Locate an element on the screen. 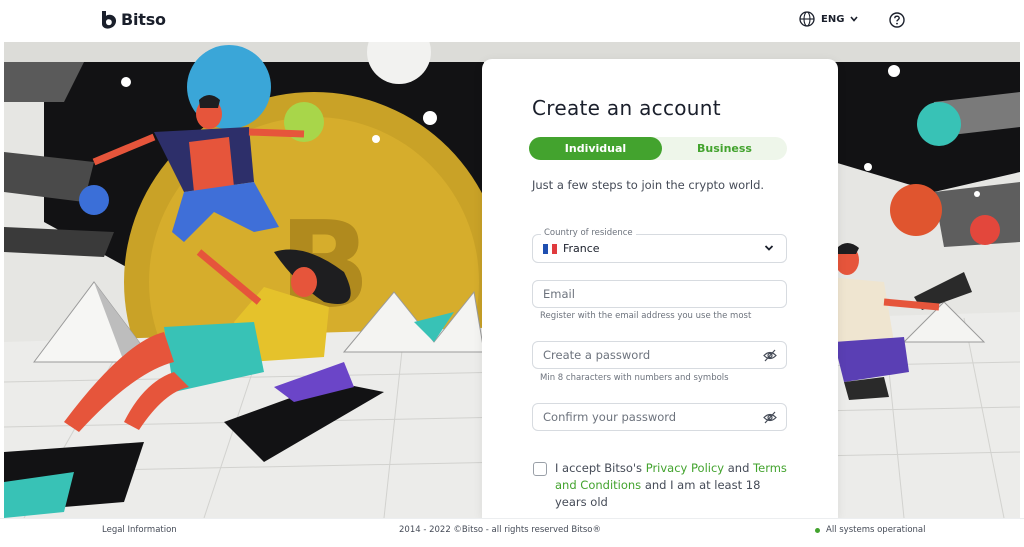  password-field is located at coordinates (659, 355).